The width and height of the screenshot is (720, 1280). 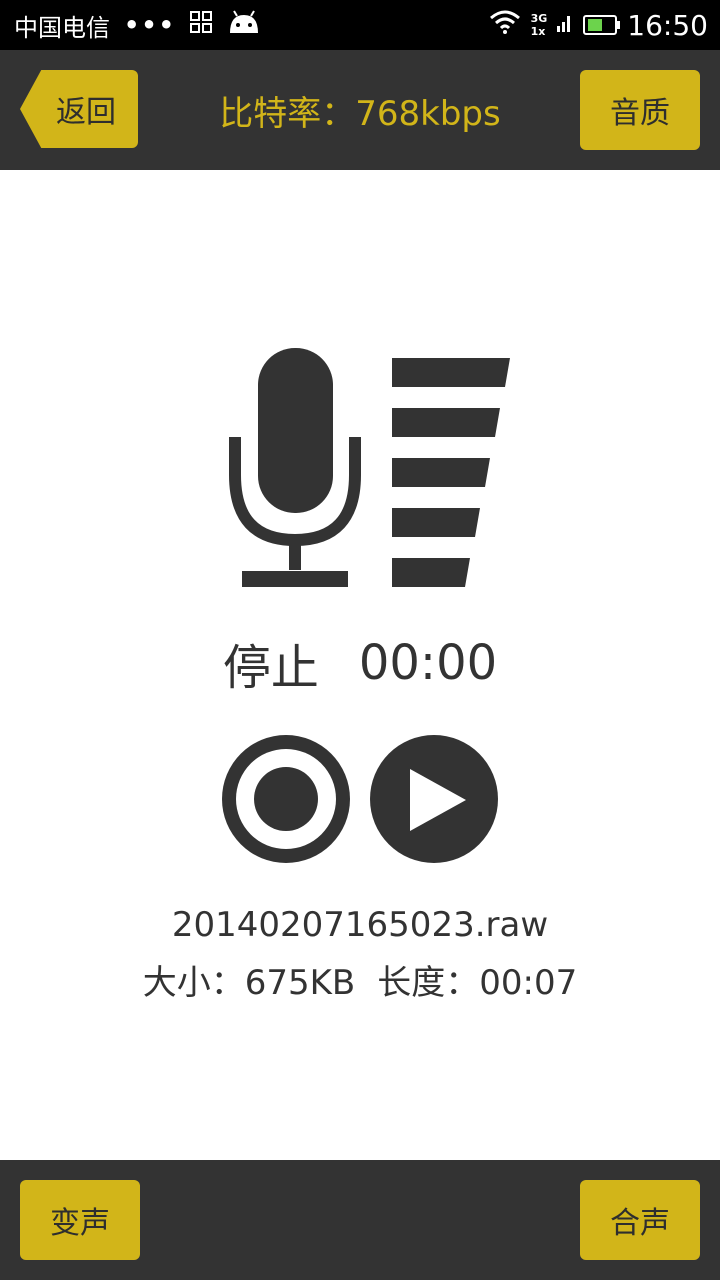 I want to click on microphone-icon, so click(x=369, y=467).